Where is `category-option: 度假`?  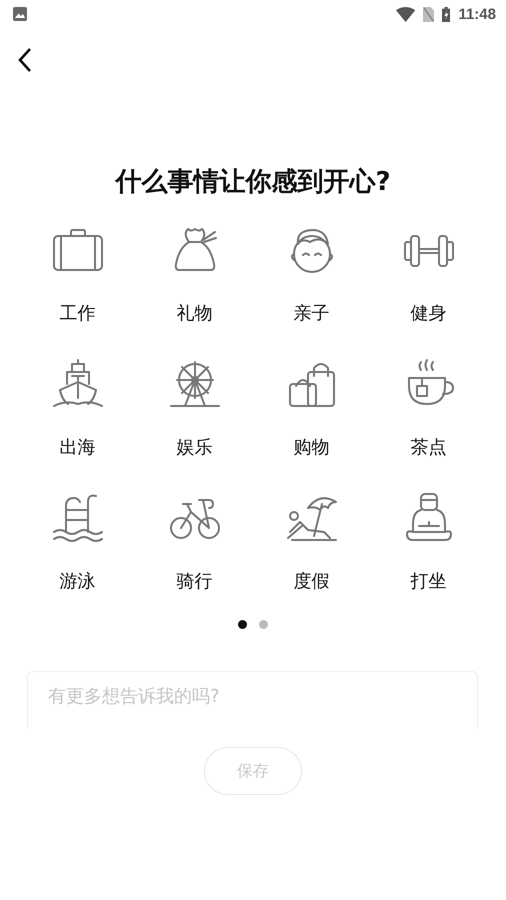
category-option: 度假 is located at coordinates (311, 543).